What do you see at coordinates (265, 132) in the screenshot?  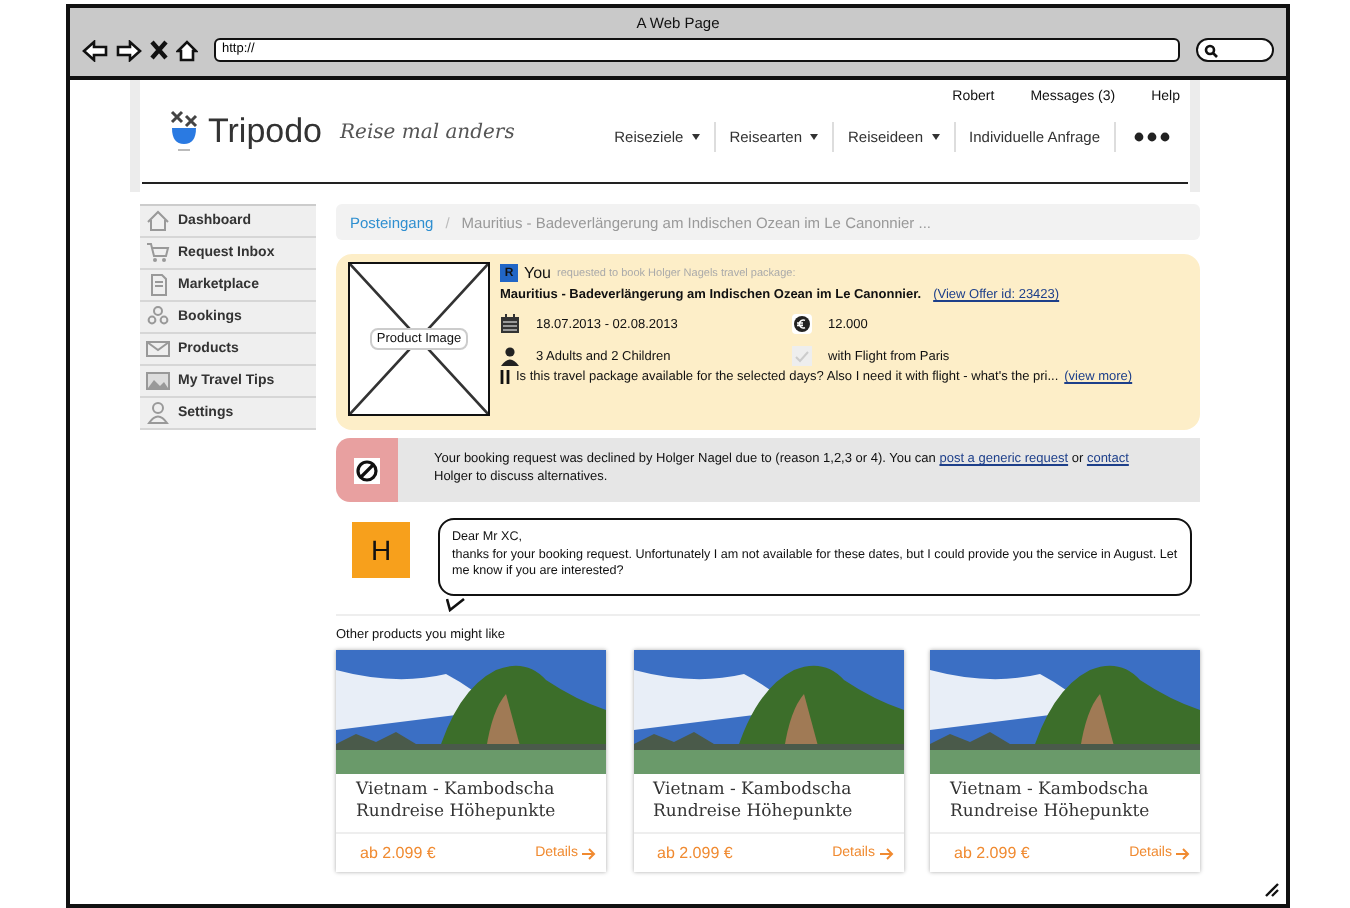 I see `logo-text: Tripodo` at bounding box center [265, 132].